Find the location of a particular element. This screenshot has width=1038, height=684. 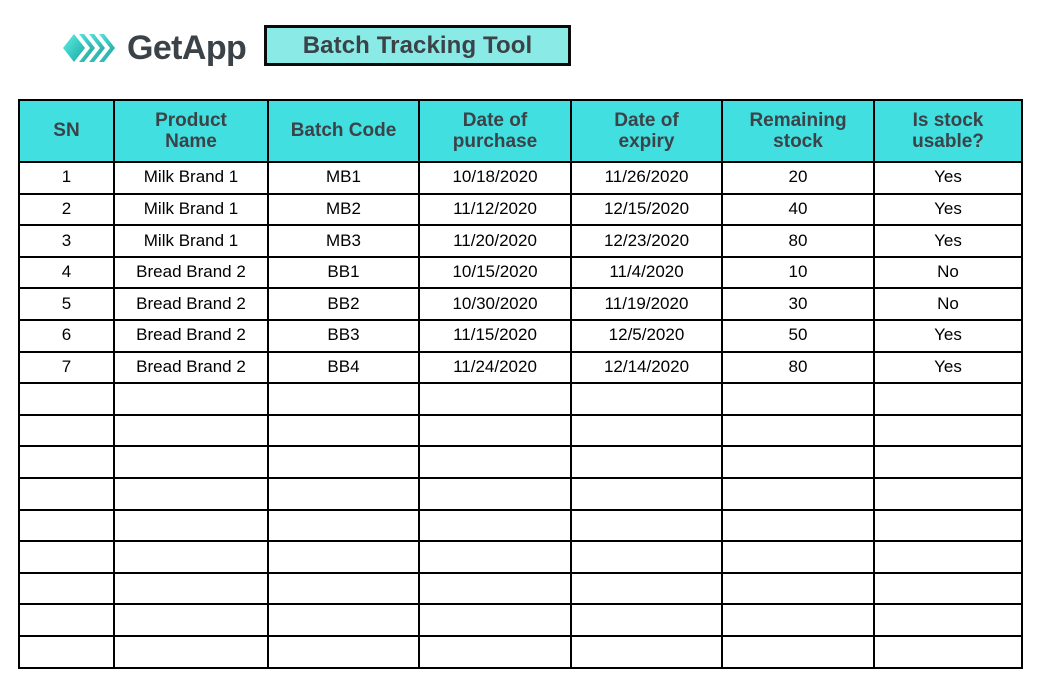

table-cell: 12/15/2020 is located at coordinates (646, 209).